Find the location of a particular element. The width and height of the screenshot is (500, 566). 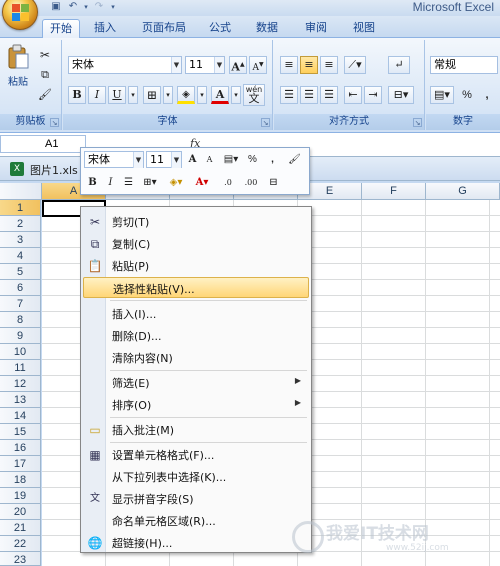

menu-item-filter: 筛选(E) ▶ is located at coordinates (196, 382).